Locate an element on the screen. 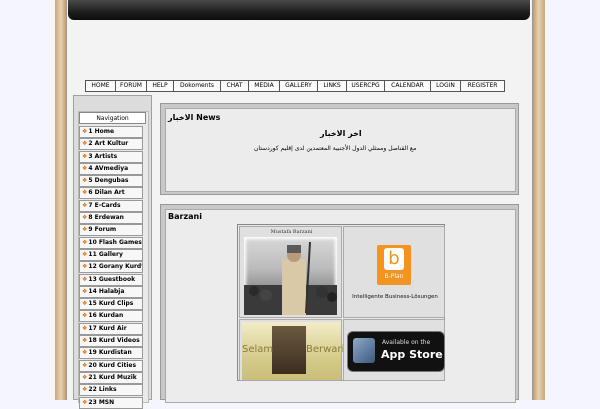 This screenshot has height=409, width=600. sidebar-item: ❖ 17 Kurd Air is located at coordinates (111, 328).